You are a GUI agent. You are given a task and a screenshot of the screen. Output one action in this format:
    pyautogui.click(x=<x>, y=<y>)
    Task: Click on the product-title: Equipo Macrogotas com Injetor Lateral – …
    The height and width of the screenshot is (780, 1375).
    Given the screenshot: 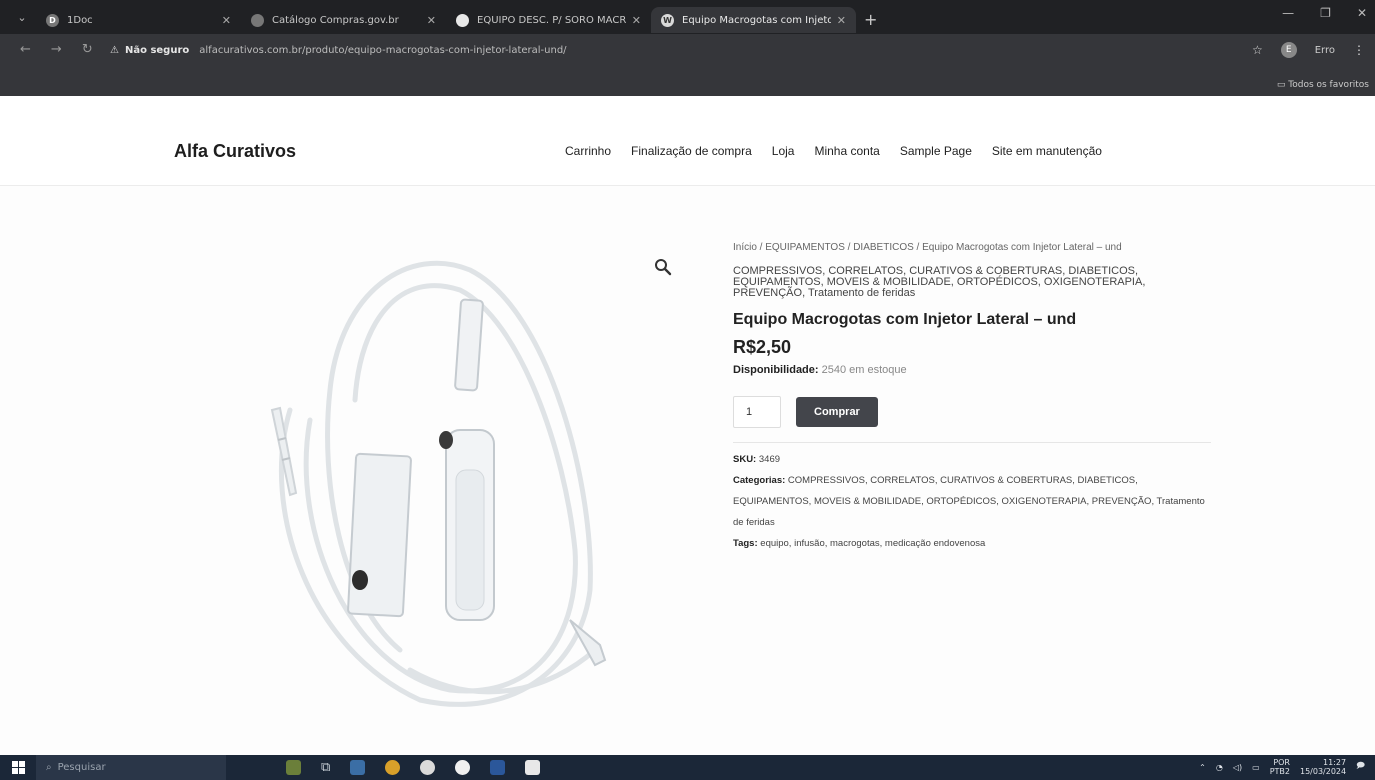 What is the action you would take?
    pyautogui.click(x=905, y=319)
    